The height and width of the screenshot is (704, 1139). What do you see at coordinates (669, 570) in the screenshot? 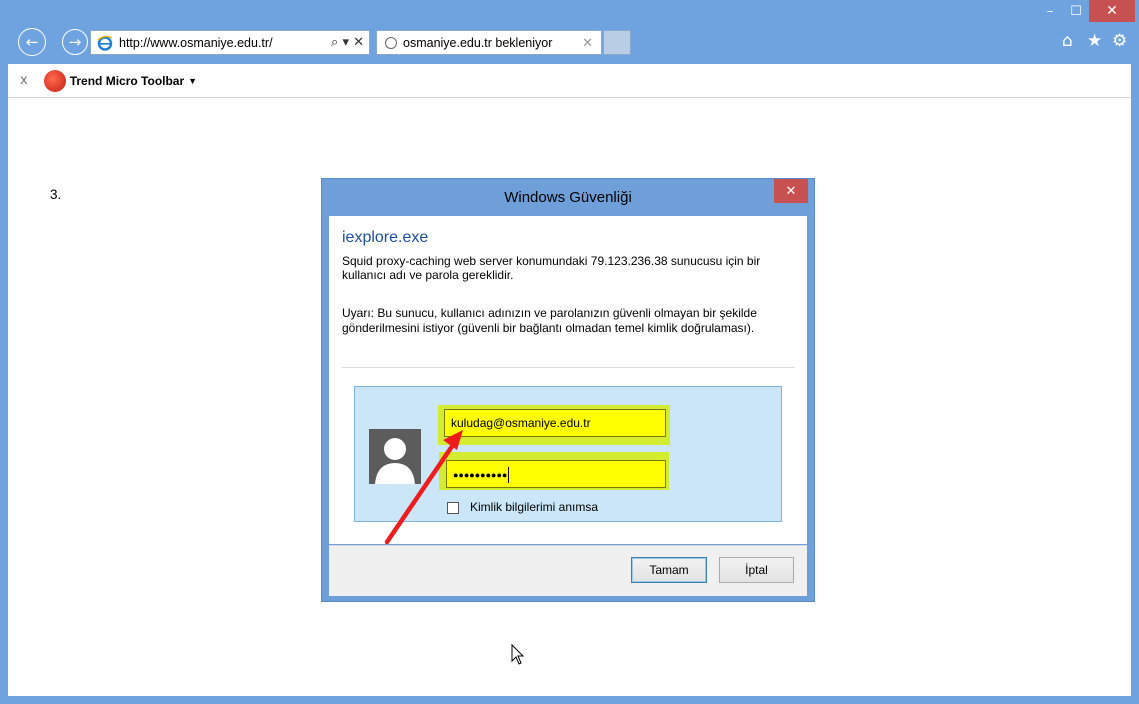
I see `ok-button: Tamam` at bounding box center [669, 570].